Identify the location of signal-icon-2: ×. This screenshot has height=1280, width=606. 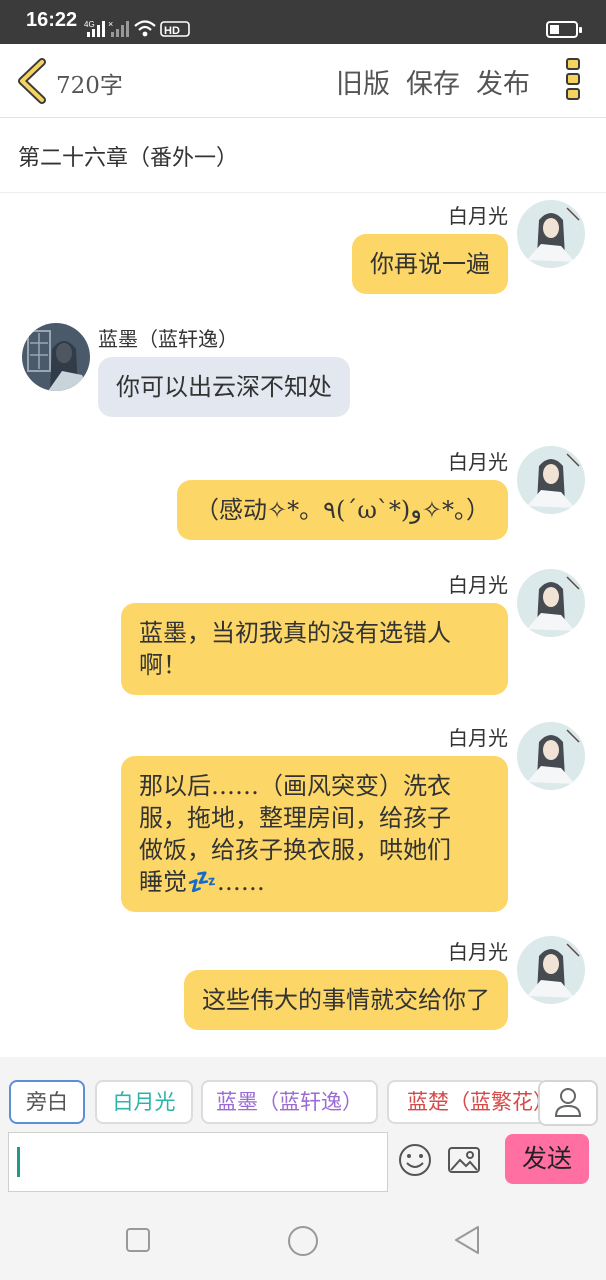
(118, 28).